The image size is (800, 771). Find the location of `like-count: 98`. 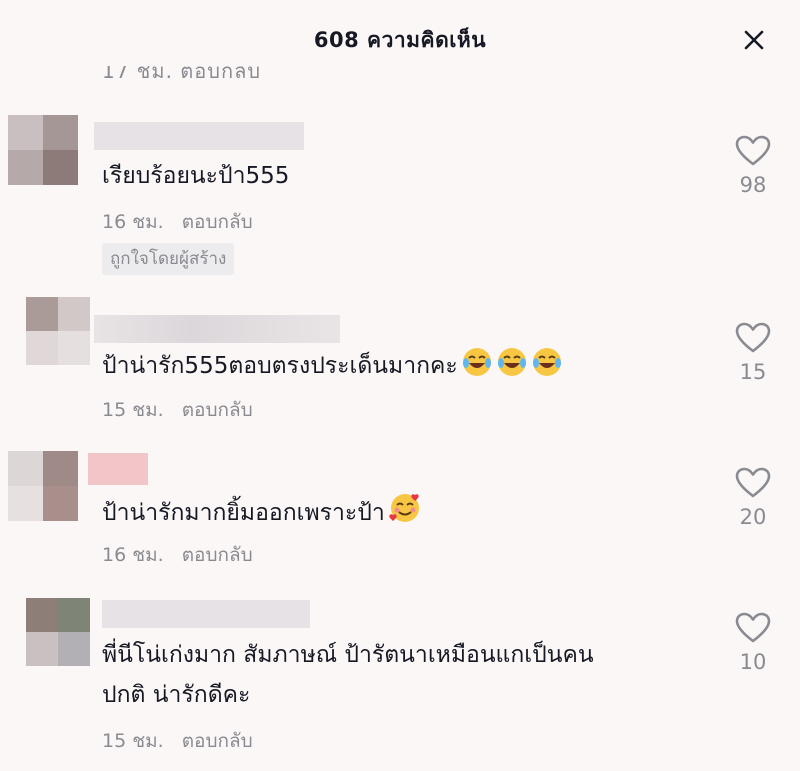

like-count: 98 is located at coordinates (753, 185).